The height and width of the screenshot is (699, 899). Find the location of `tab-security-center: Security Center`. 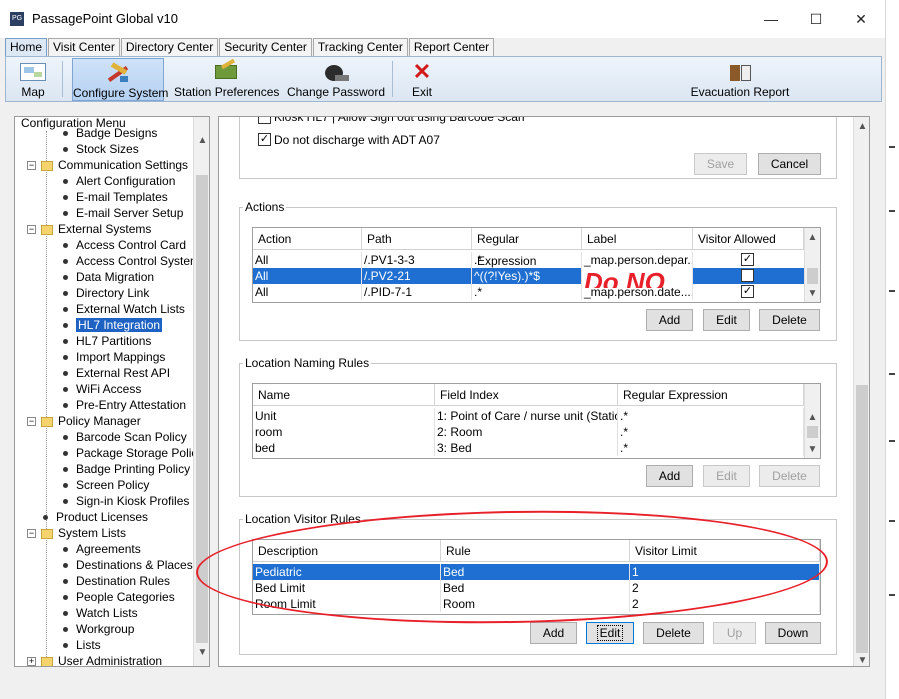

tab-security-center: Security Center is located at coordinates (265, 47).